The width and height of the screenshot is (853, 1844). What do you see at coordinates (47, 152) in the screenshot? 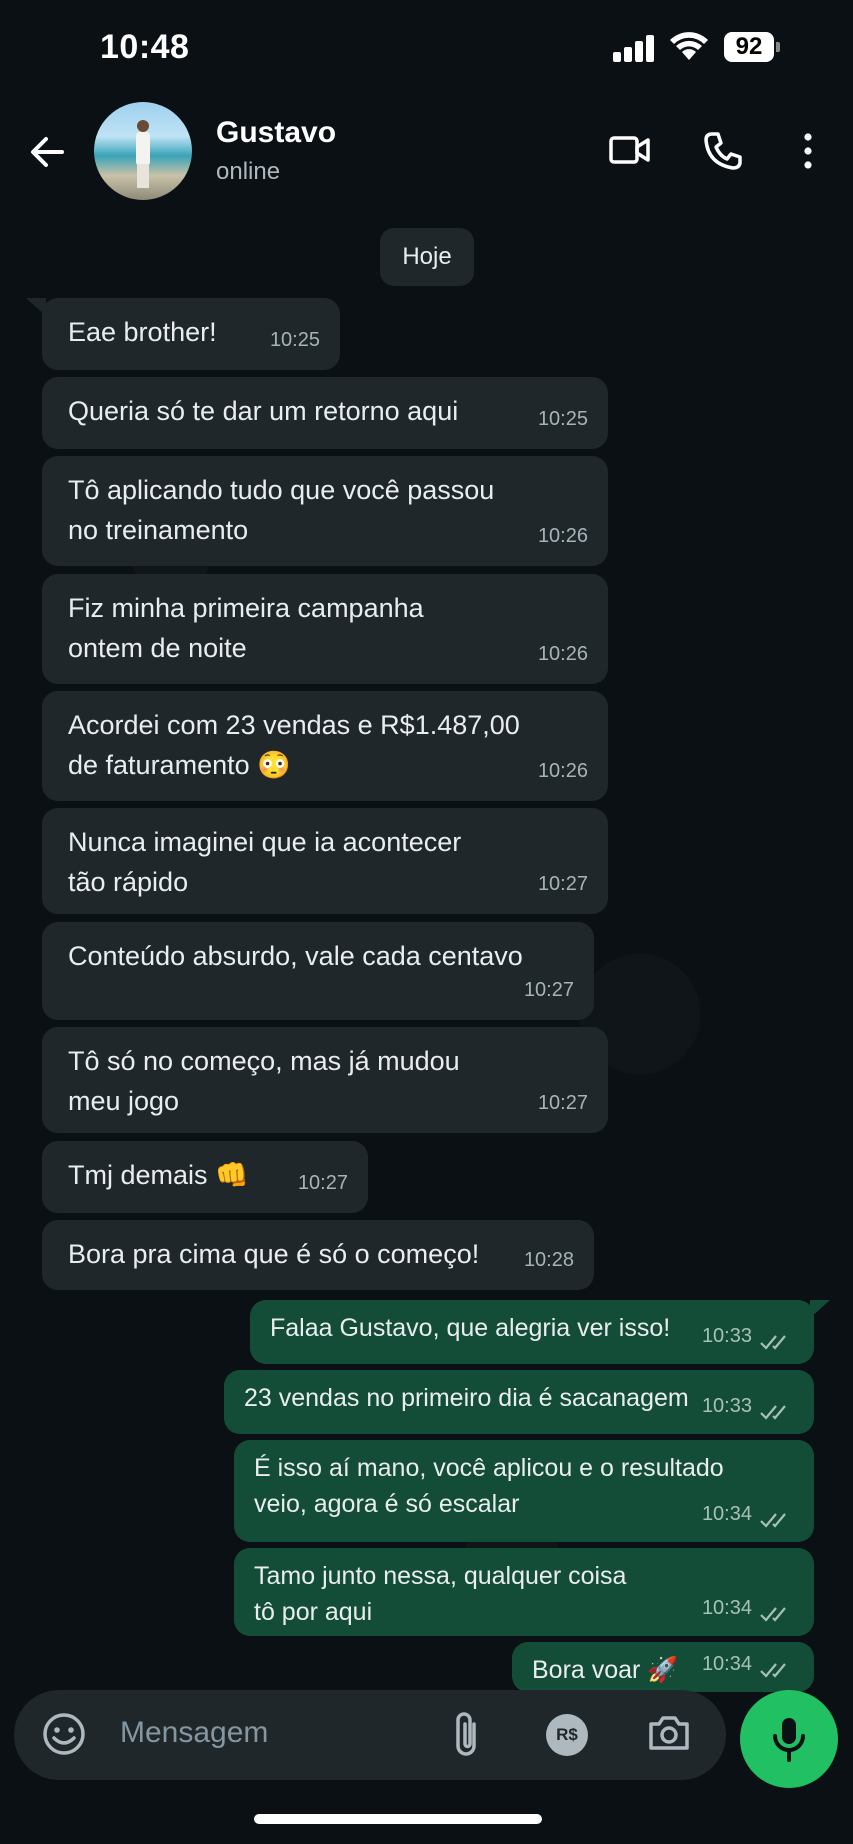
I see `back-arrow-icon` at bounding box center [47, 152].